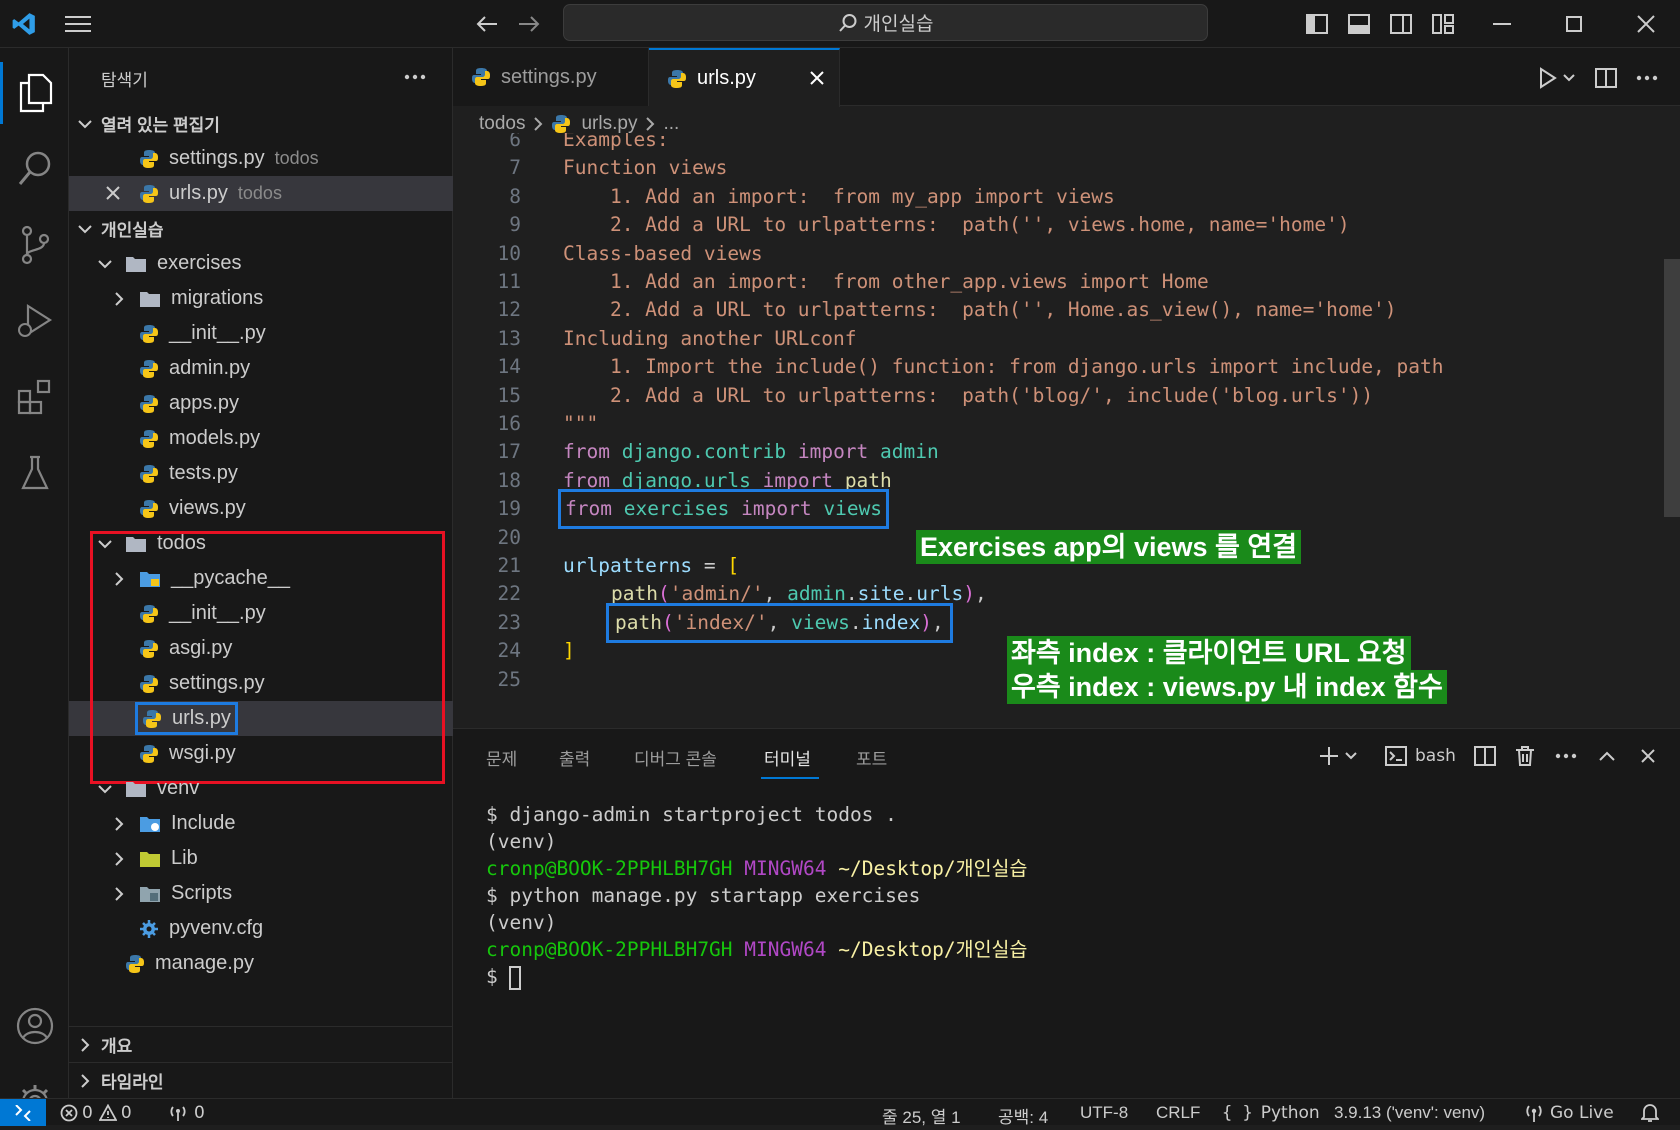 This screenshot has height=1130, width=1680. What do you see at coordinates (35, 93) in the screenshot?
I see `explorer-icon` at bounding box center [35, 93].